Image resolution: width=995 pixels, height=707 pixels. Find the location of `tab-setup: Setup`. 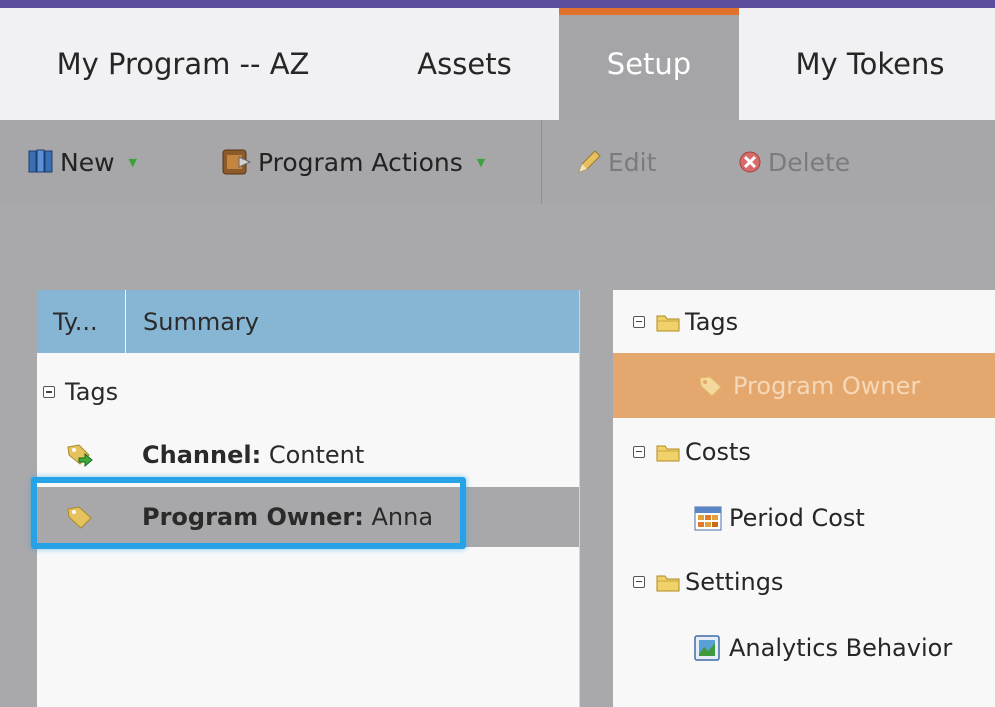

tab-setup: Setup is located at coordinates (649, 64).